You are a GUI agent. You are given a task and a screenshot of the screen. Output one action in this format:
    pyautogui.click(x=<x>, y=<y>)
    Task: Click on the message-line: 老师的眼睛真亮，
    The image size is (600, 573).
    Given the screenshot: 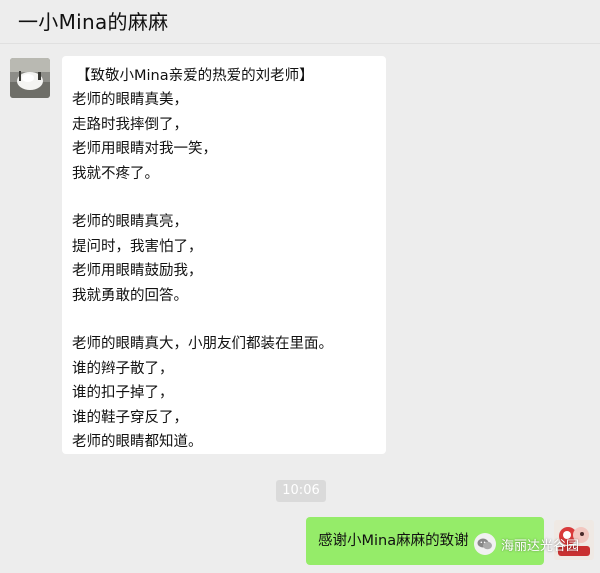 What is the action you would take?
    pyautogui.click(x=130, y=222)
    